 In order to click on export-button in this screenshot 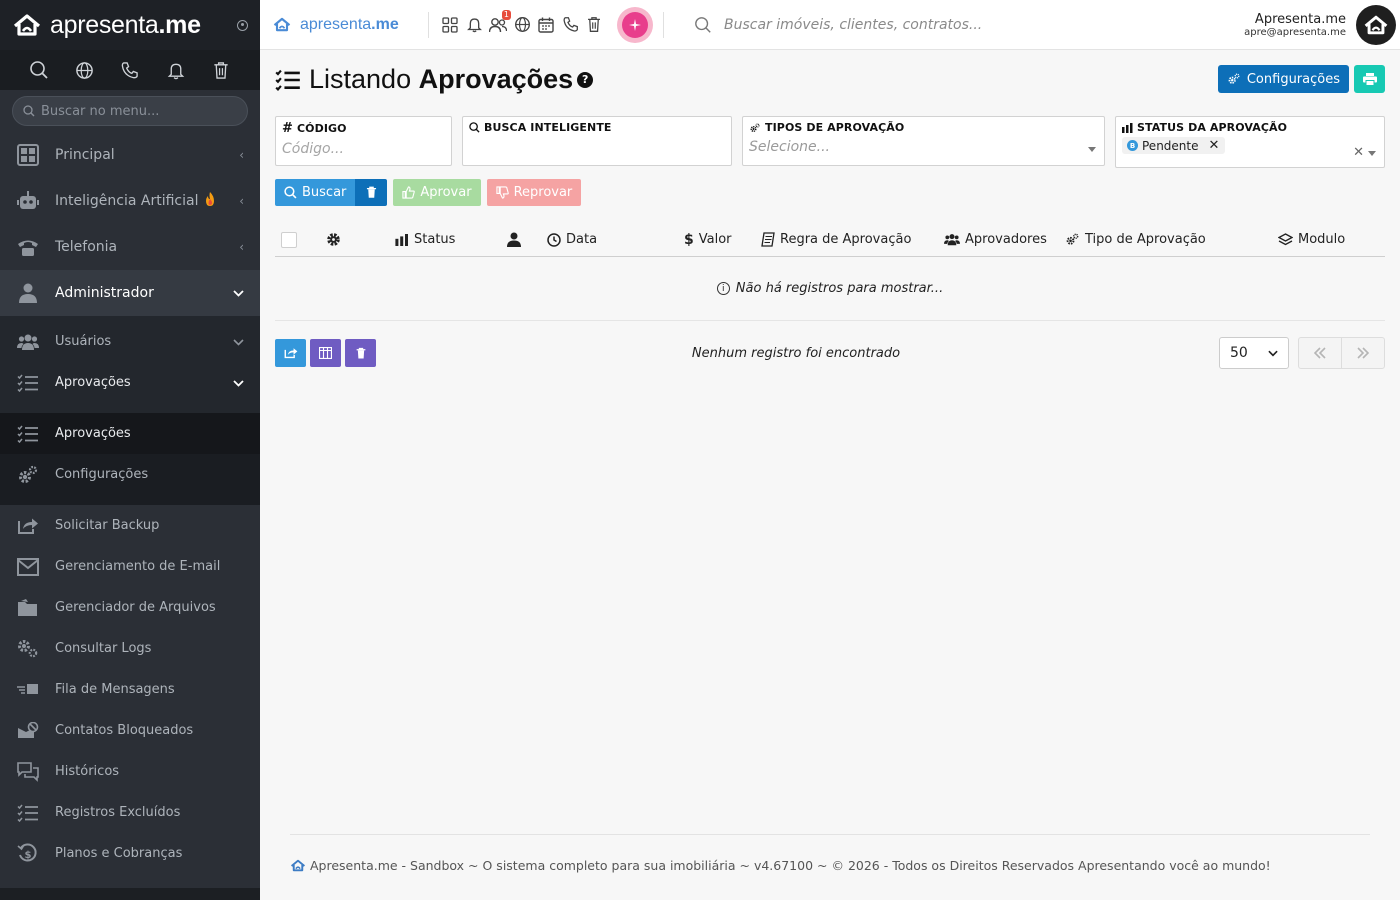, I will do `click(290, 353)`.